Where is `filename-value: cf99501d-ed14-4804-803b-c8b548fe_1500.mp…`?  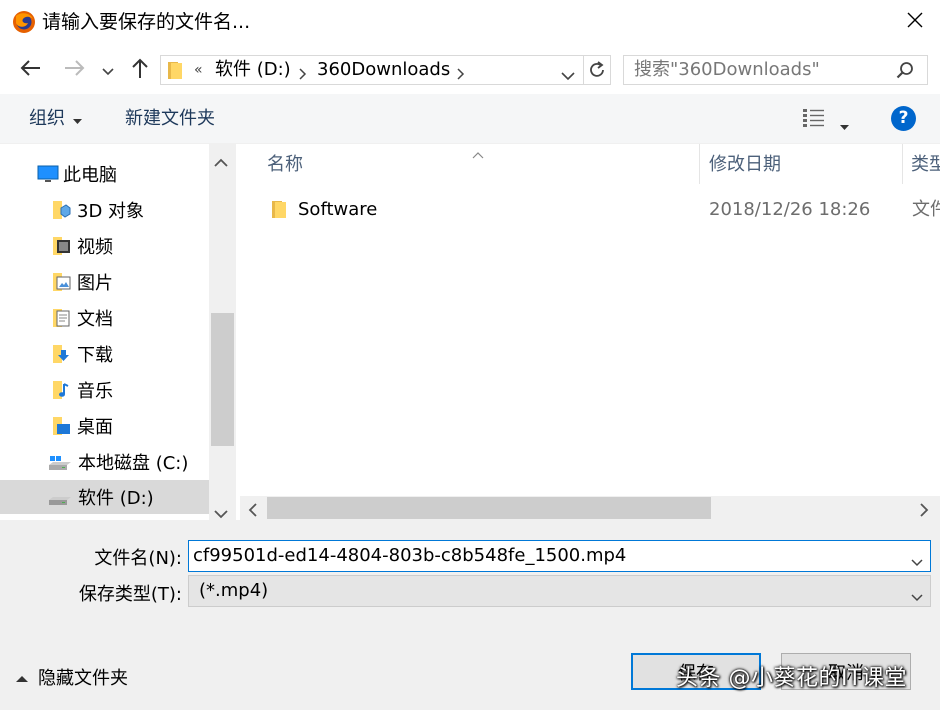 filename-value: cf99501d-ed14-4804-803b-c8b548fe_1500.mp… is located at coordinates (410, 555).